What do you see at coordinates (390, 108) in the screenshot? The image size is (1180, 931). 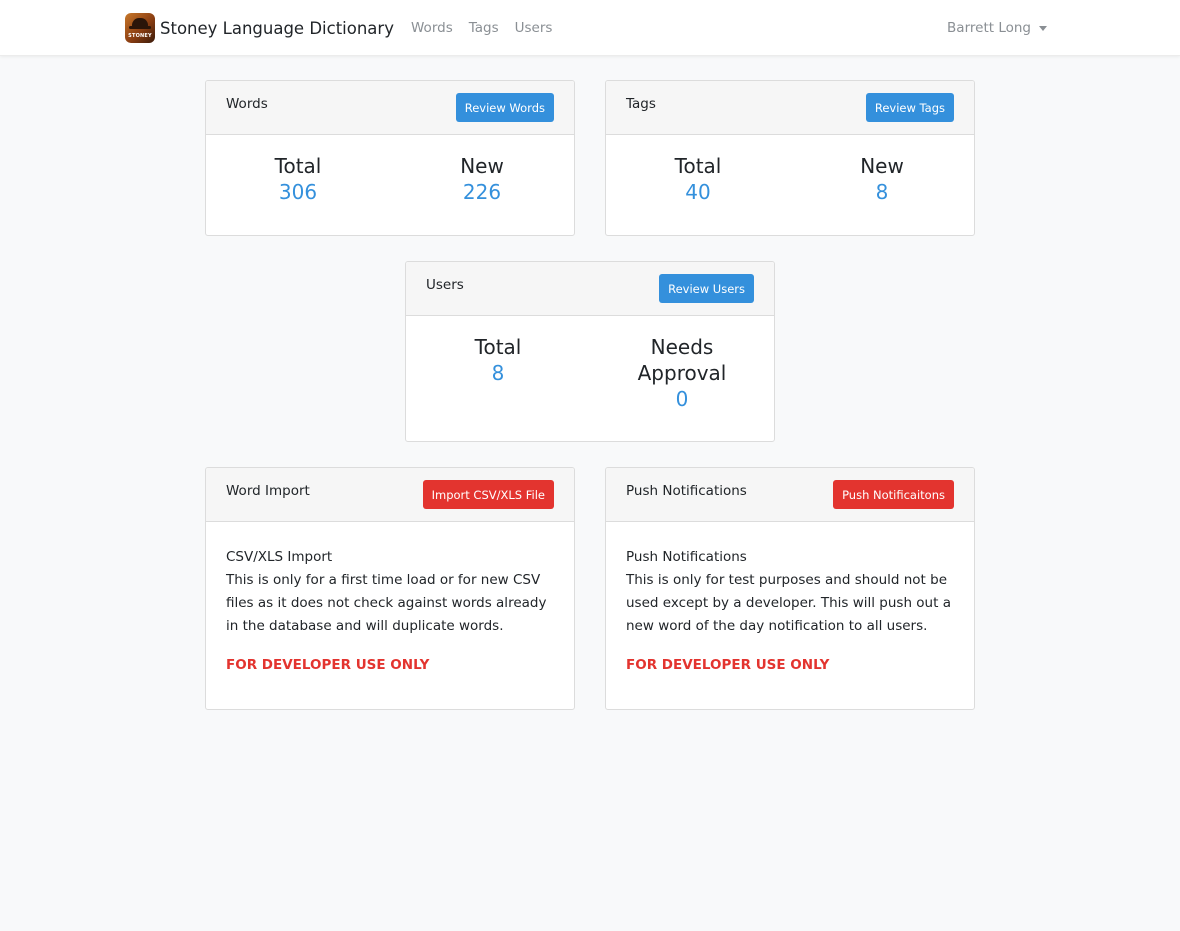 I see `words-card-header: Words Review Words` at bounding box center [390, 108].